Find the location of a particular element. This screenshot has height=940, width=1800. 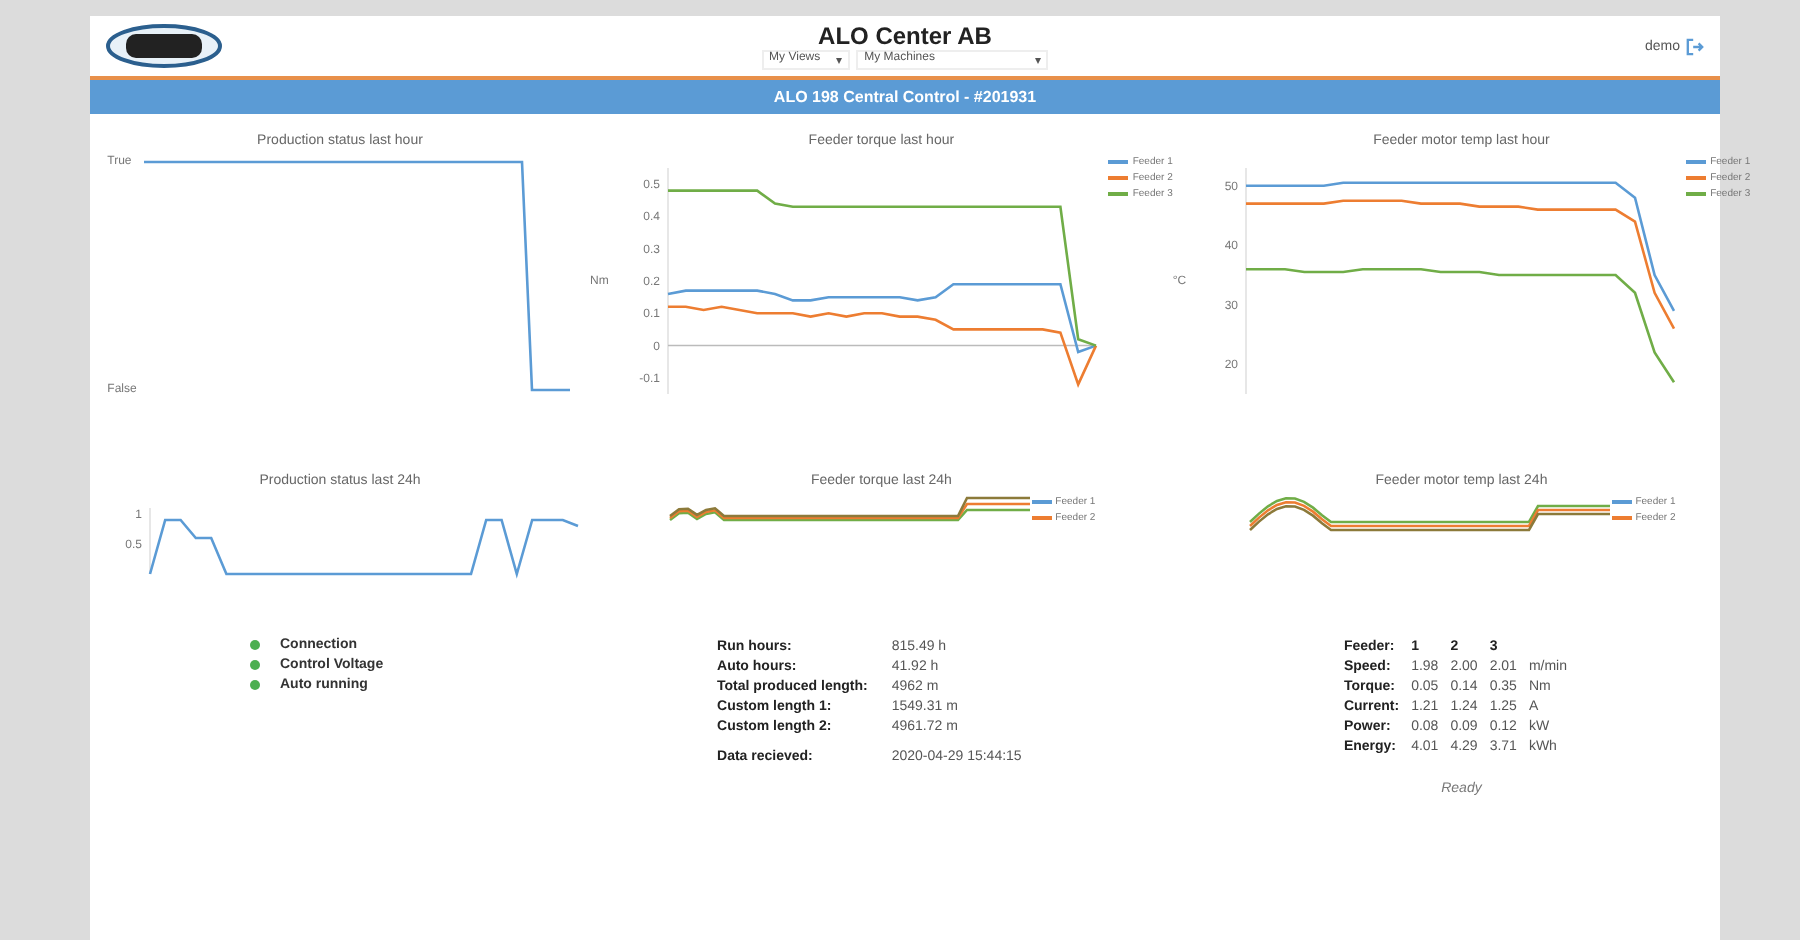

machine-title-bar: ALO 198 Central Control - #201931 is located at coordinates (905, 97).